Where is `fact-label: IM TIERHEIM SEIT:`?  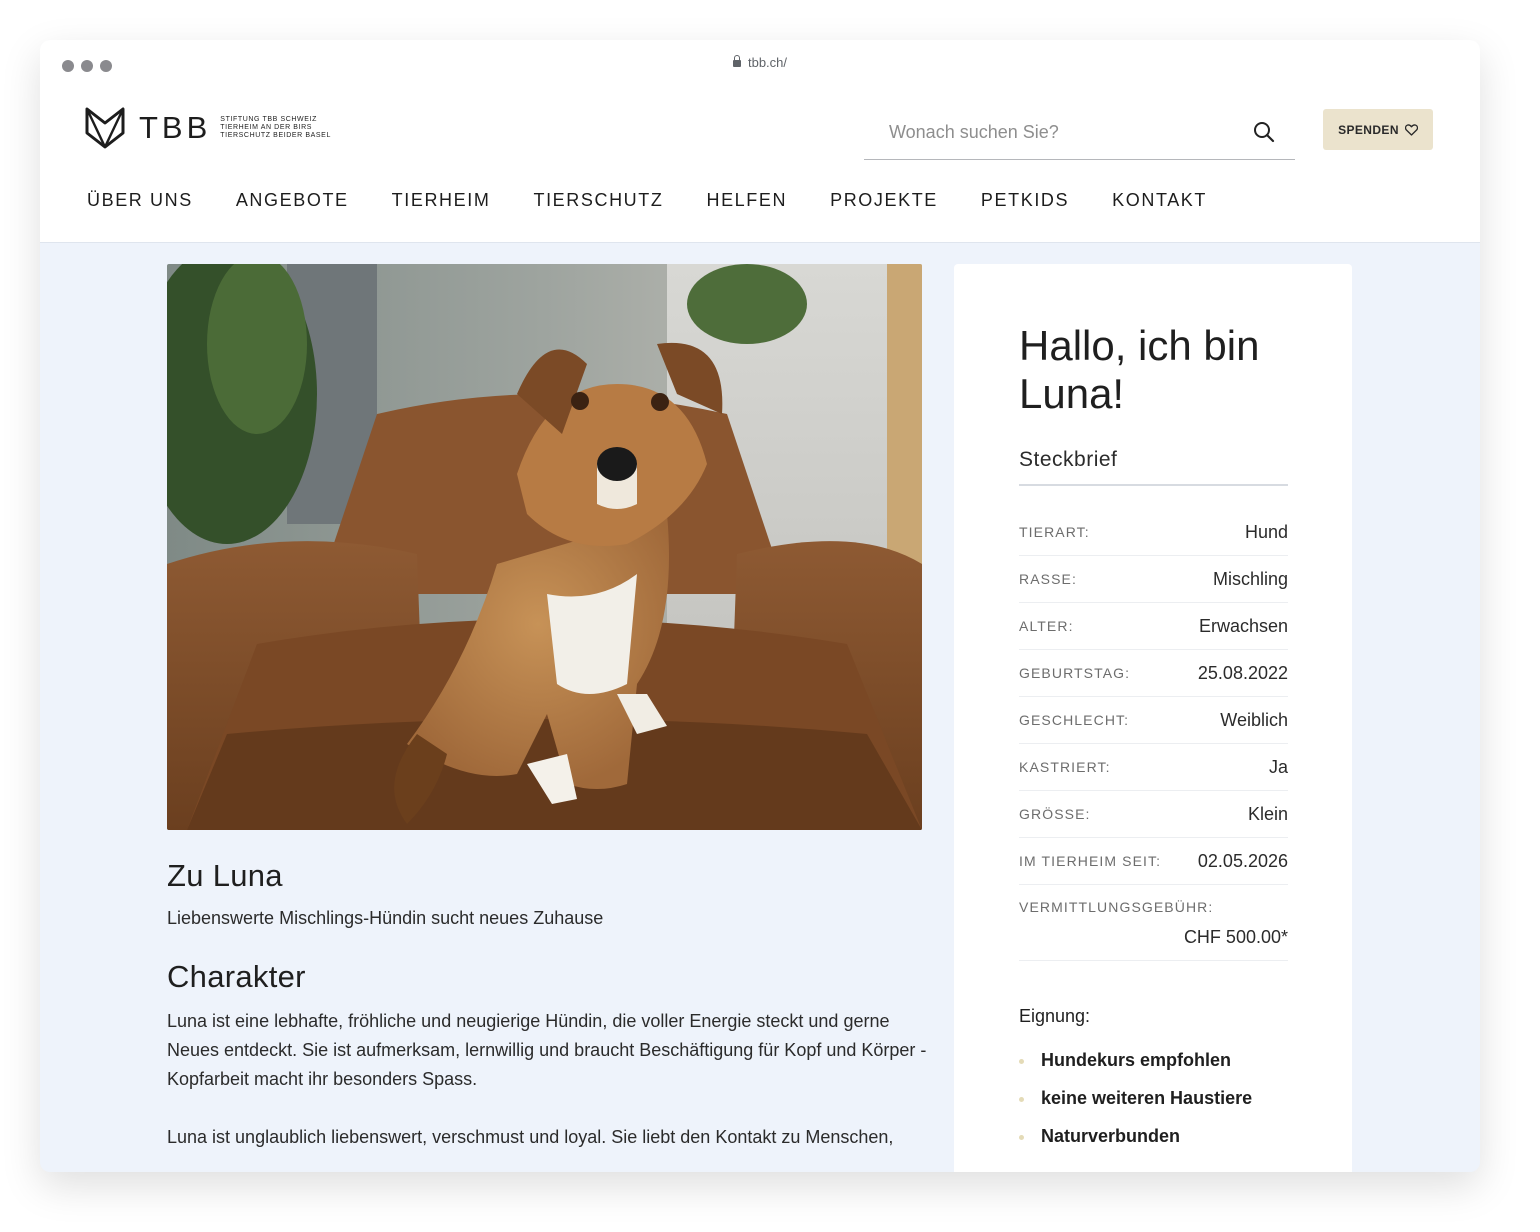
fact-label: IM TIERHEIM SEIT: is located at coordinates (1090, 861).